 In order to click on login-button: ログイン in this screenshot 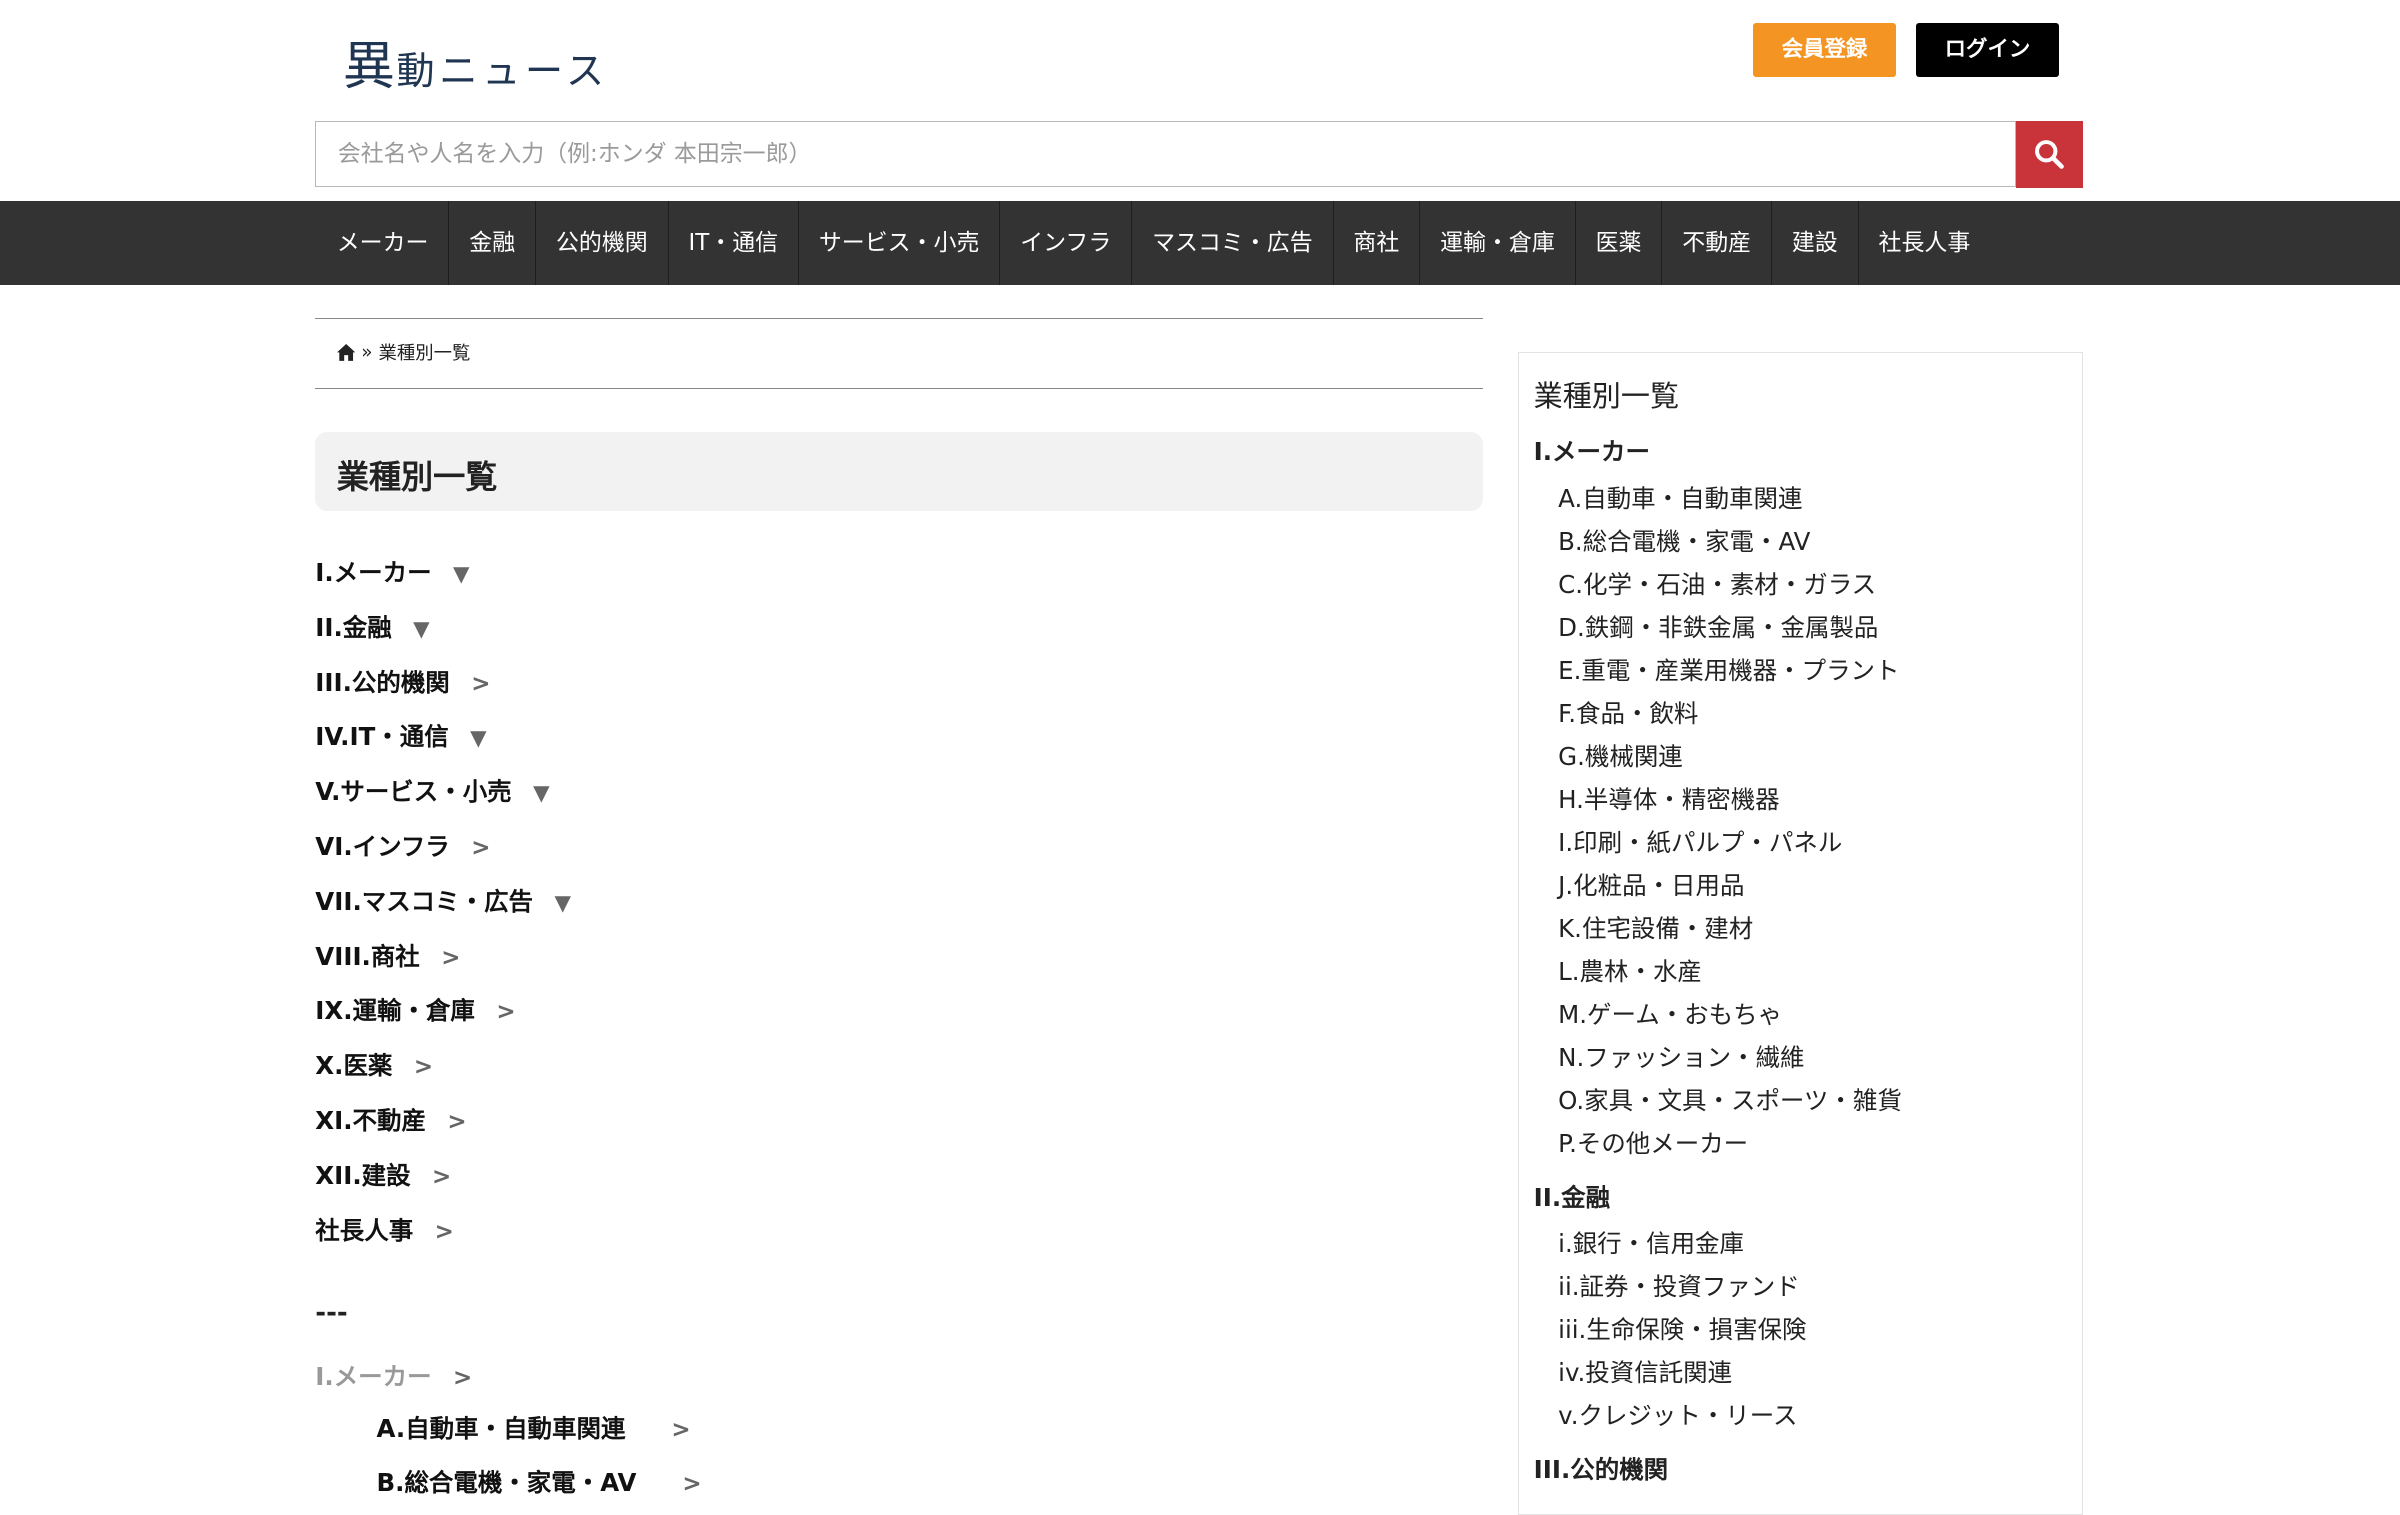, I will do `click(1987, 49)`.